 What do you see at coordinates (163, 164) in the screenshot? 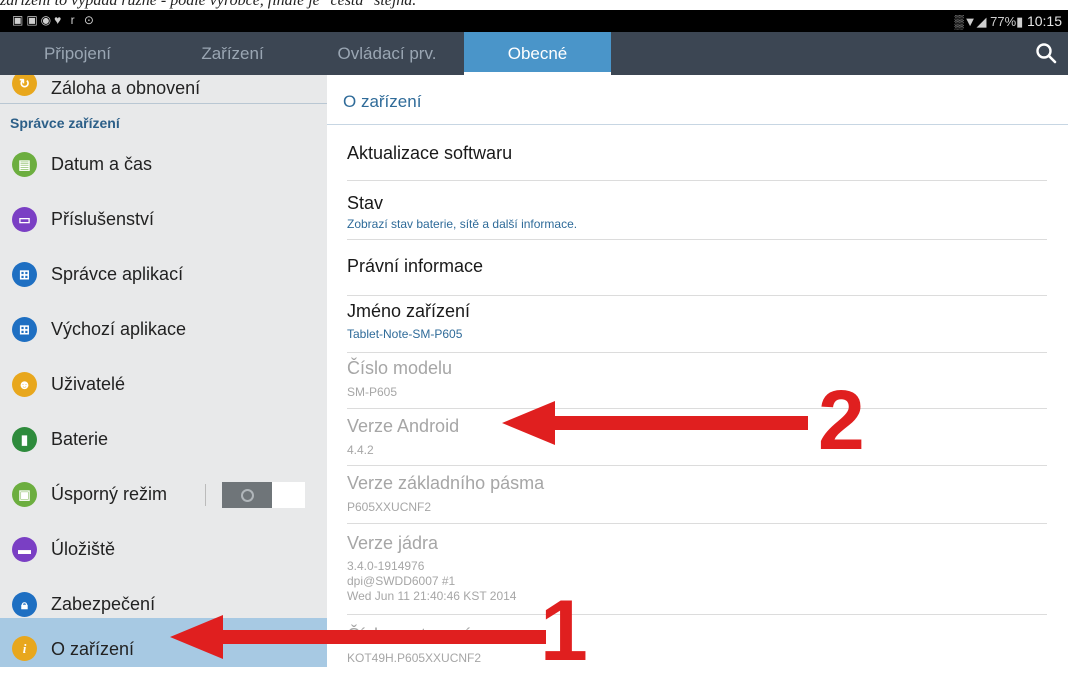
I see `sidebar-item-datum-a-cas: ▤ Datum a čas` at bounding box center [163, 164].